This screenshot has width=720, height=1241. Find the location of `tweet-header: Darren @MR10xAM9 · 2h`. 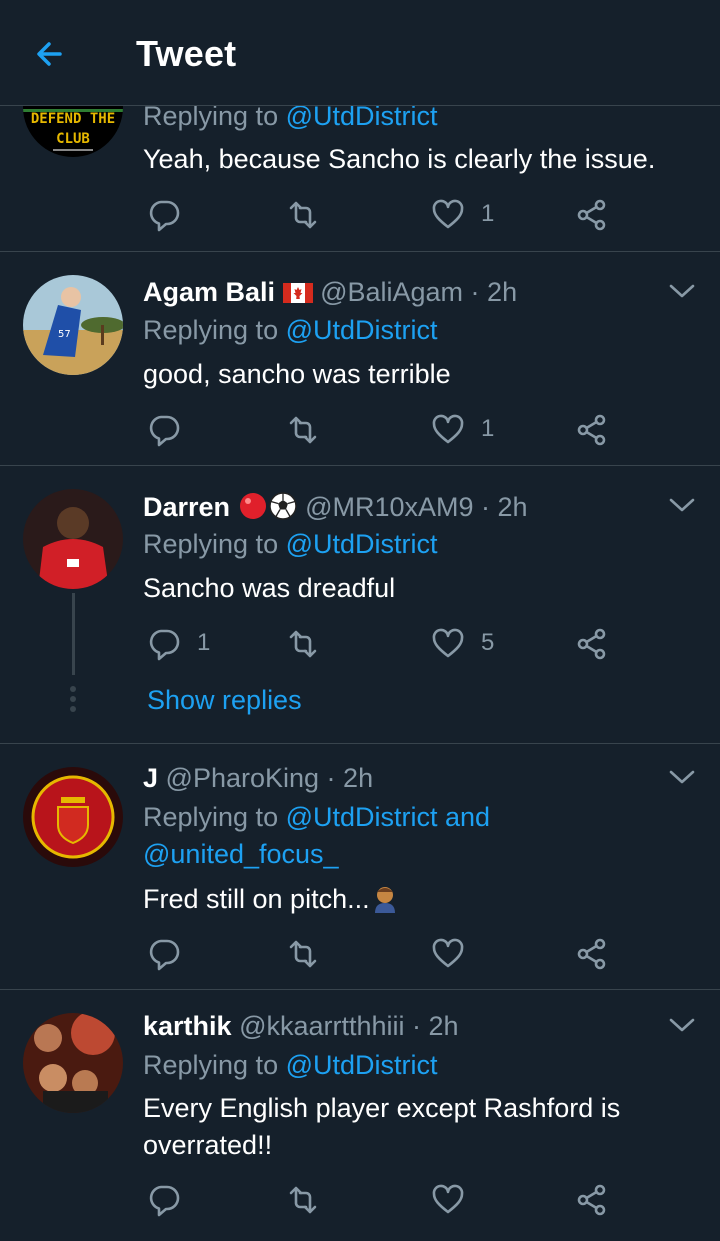

tweet-header: Darren @MR10xAM9 · 2h is located at coordinates (335, 507).